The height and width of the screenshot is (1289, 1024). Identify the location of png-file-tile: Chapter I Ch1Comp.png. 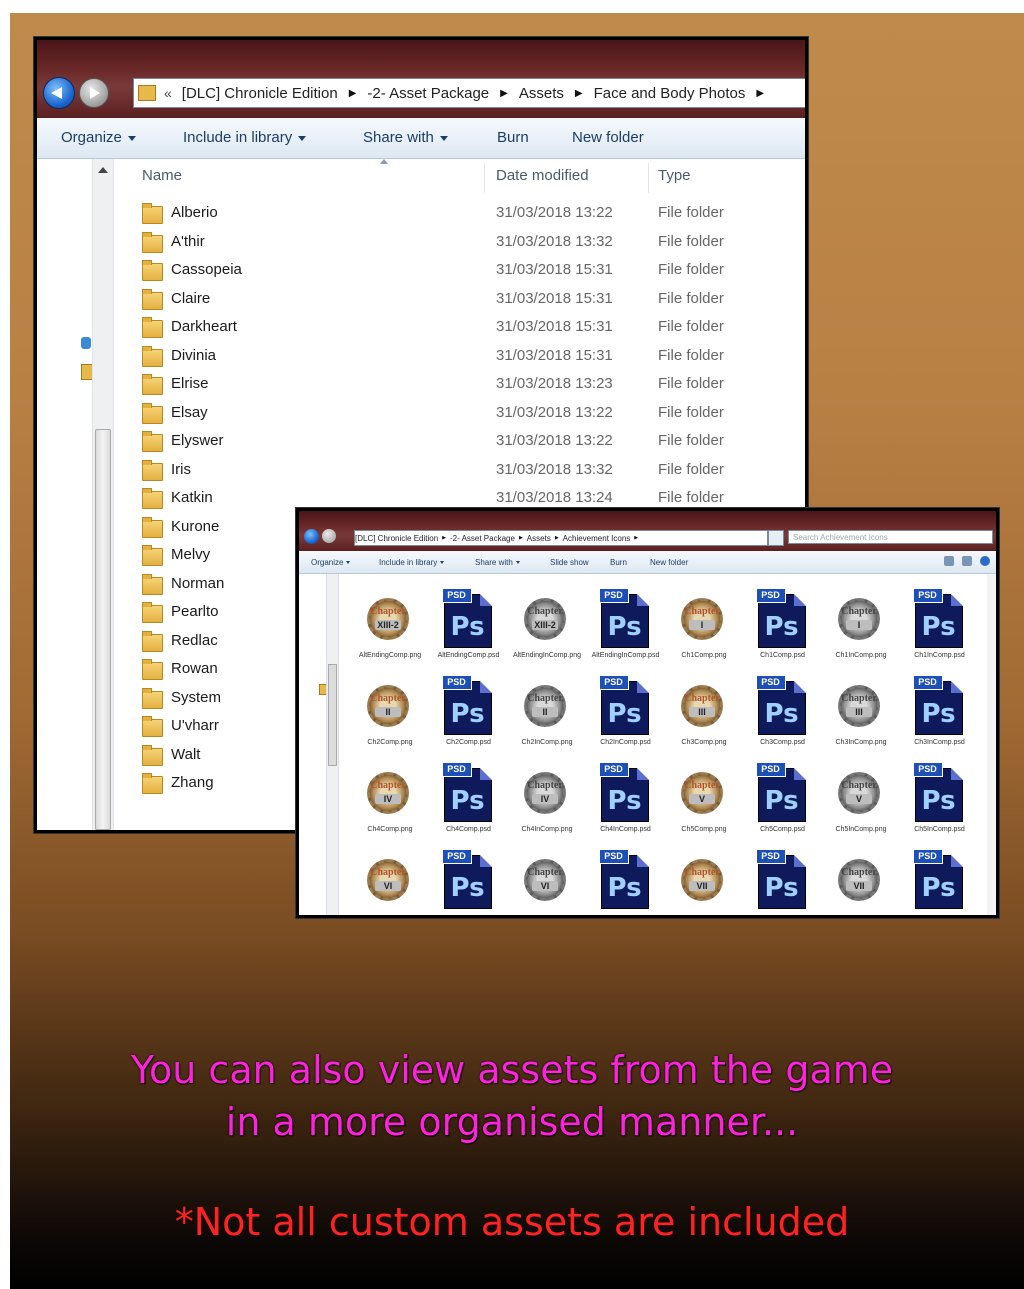
(704, 624).